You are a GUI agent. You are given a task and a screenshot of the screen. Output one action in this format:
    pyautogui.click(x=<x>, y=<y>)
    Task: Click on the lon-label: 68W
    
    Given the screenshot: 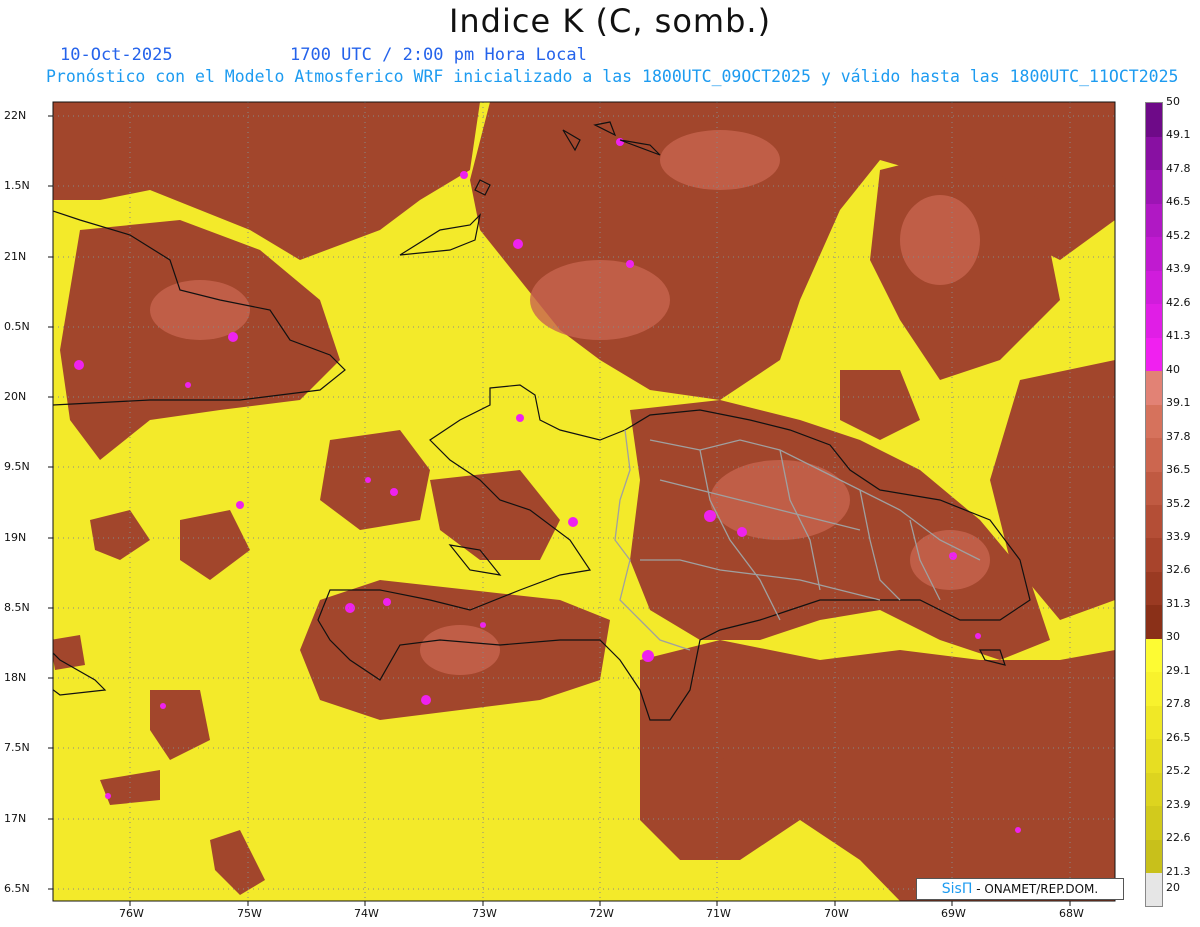 What is the action you would take?
    pyautogui.click(x=1071, y=913)
    